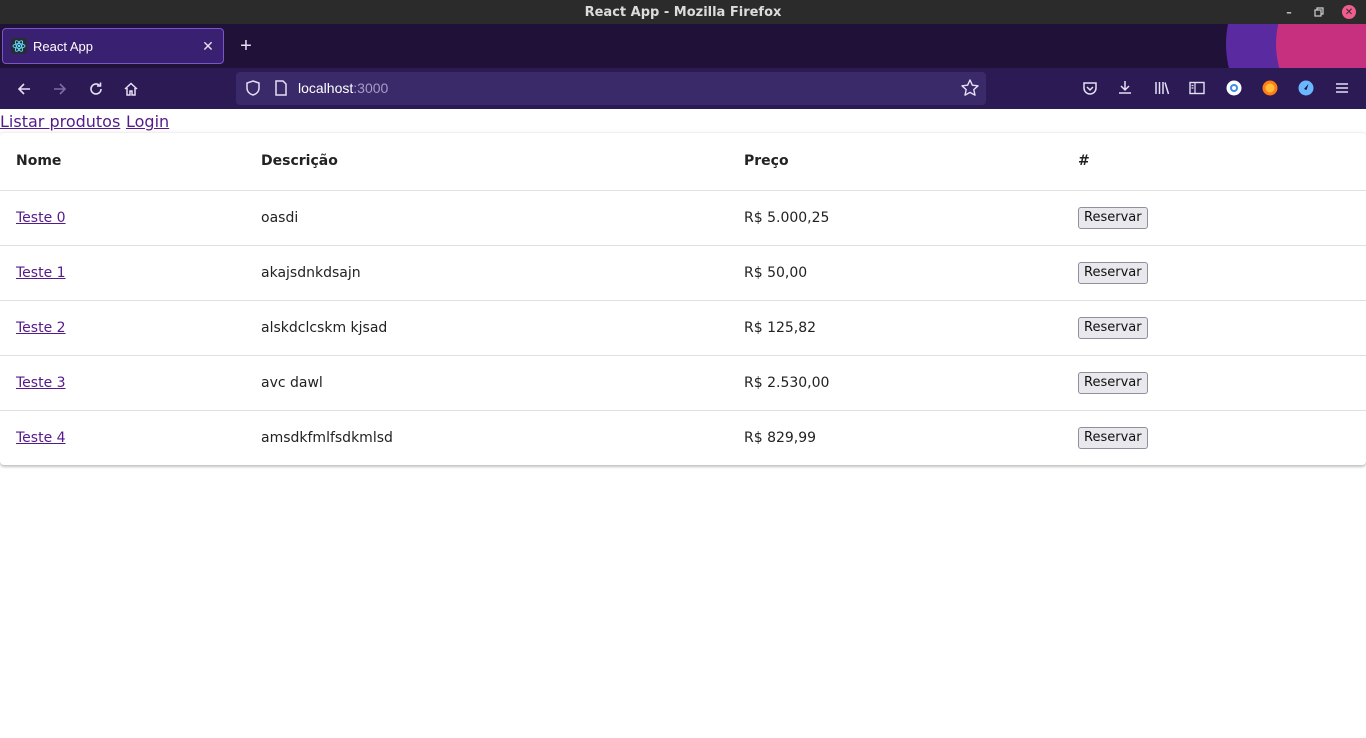 Image resolution: width=1366 pixels, height=738 pixels. I want to click on product-link: Teste 4, so click(41, 438).